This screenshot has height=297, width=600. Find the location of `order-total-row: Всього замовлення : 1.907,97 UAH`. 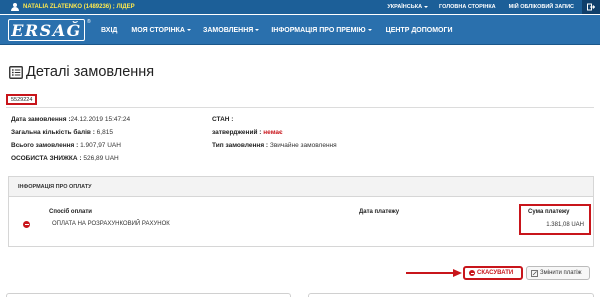

order-total-row: Всього замовлення : 1.907,97 UAH is located at coordinates (66, 145).